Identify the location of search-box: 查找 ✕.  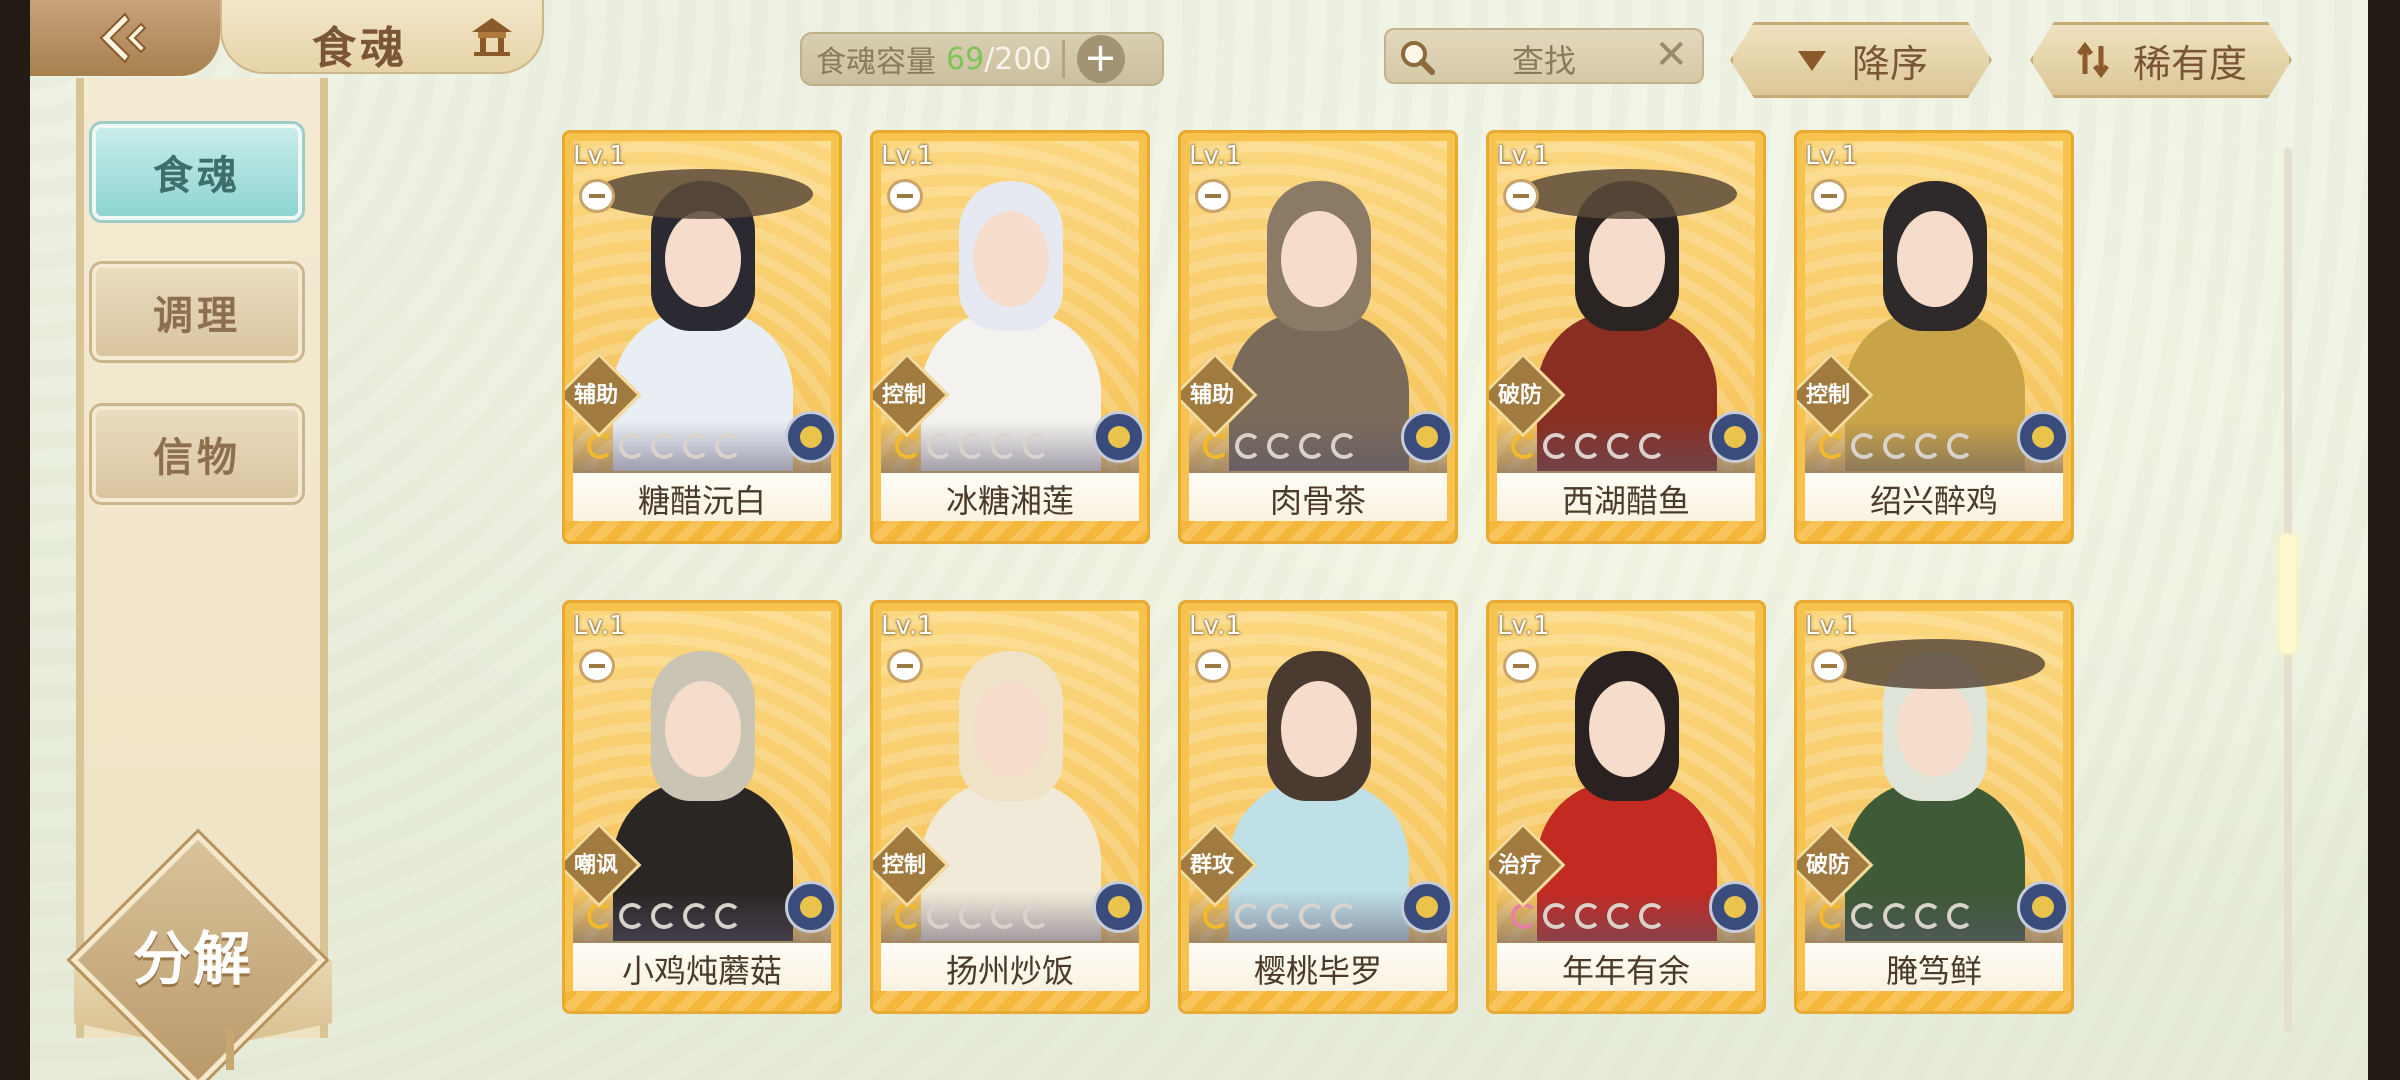
(1544, 56).